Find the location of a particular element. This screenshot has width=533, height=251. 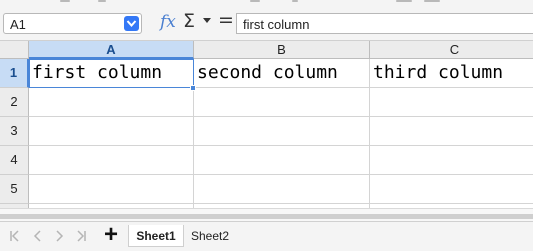

add-sheet-button: + is located at coordinates (111, 235).